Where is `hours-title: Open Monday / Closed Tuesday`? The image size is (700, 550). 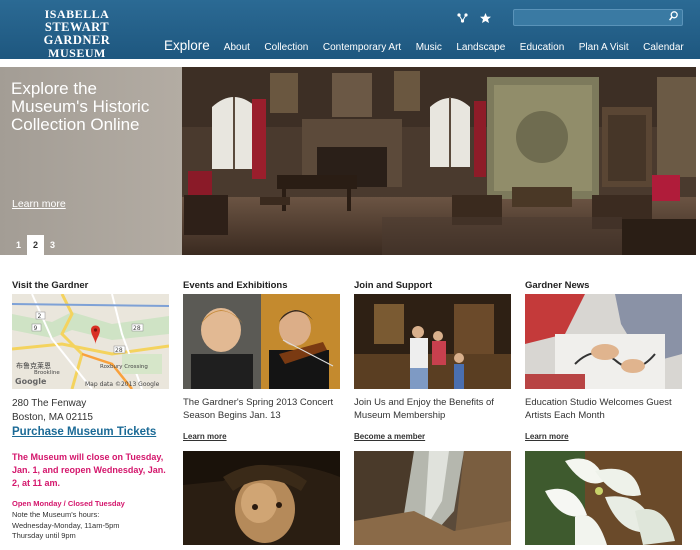
hours-title: Open Monday / Closed Tuesday is located at coordinates (68, 503).